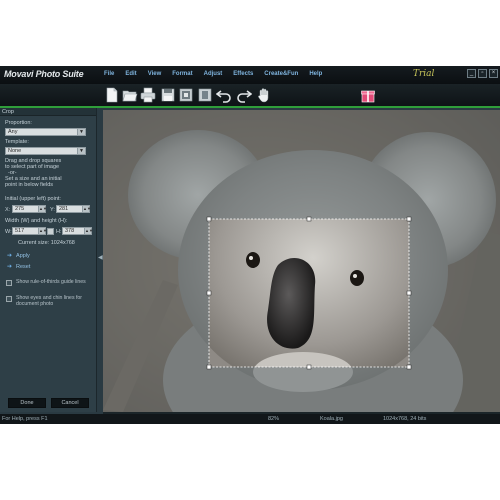 The image size is (500, 500). I want to click on rule-of-thirds-label: Show rule-of-thirds guide lines, so click(51, 282).